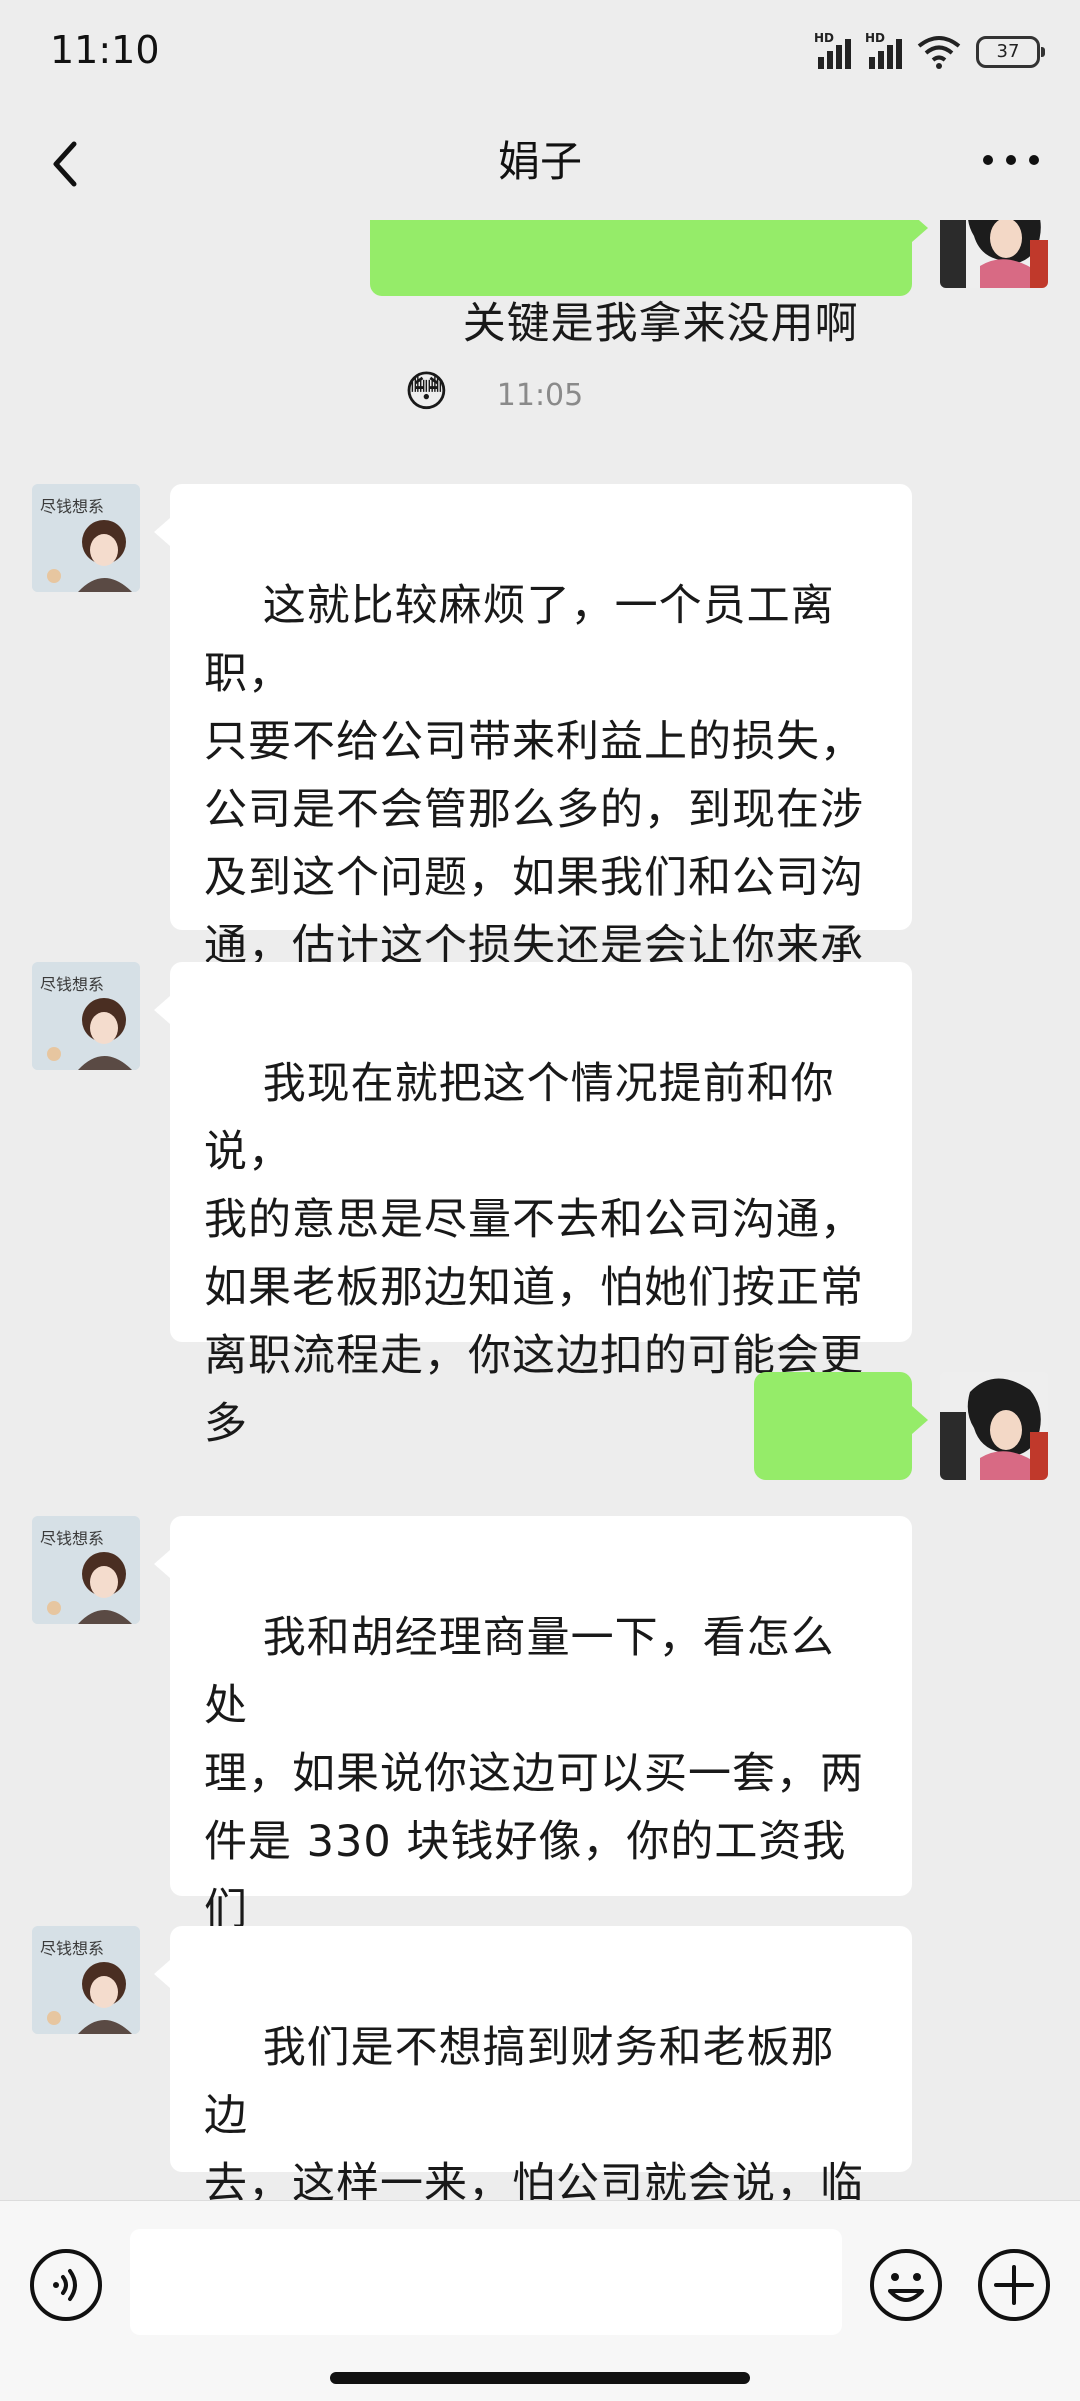 The width and height of the screenshot is (1080, 2401). I want to click on chat-title: 娟子, so click(539, 161).